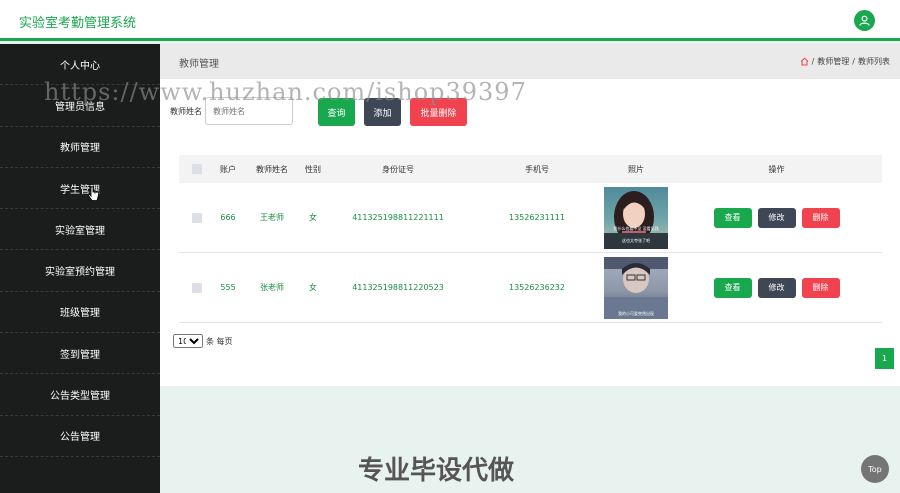 This screenshot has width=900, height=493. Describe the element at coordinates (398, 217) in the screenshot. I see `id-card-cell: 411325198811221111` at that location.